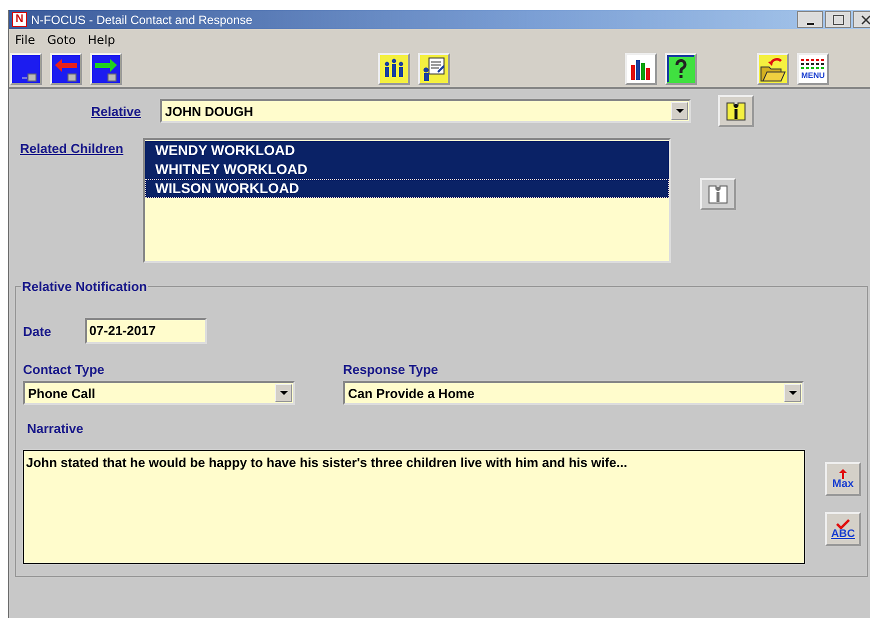  What do you see at coordinates (19, 19) in the screenshot?
I see `app-logo: N` at bounding box center [19, 19].